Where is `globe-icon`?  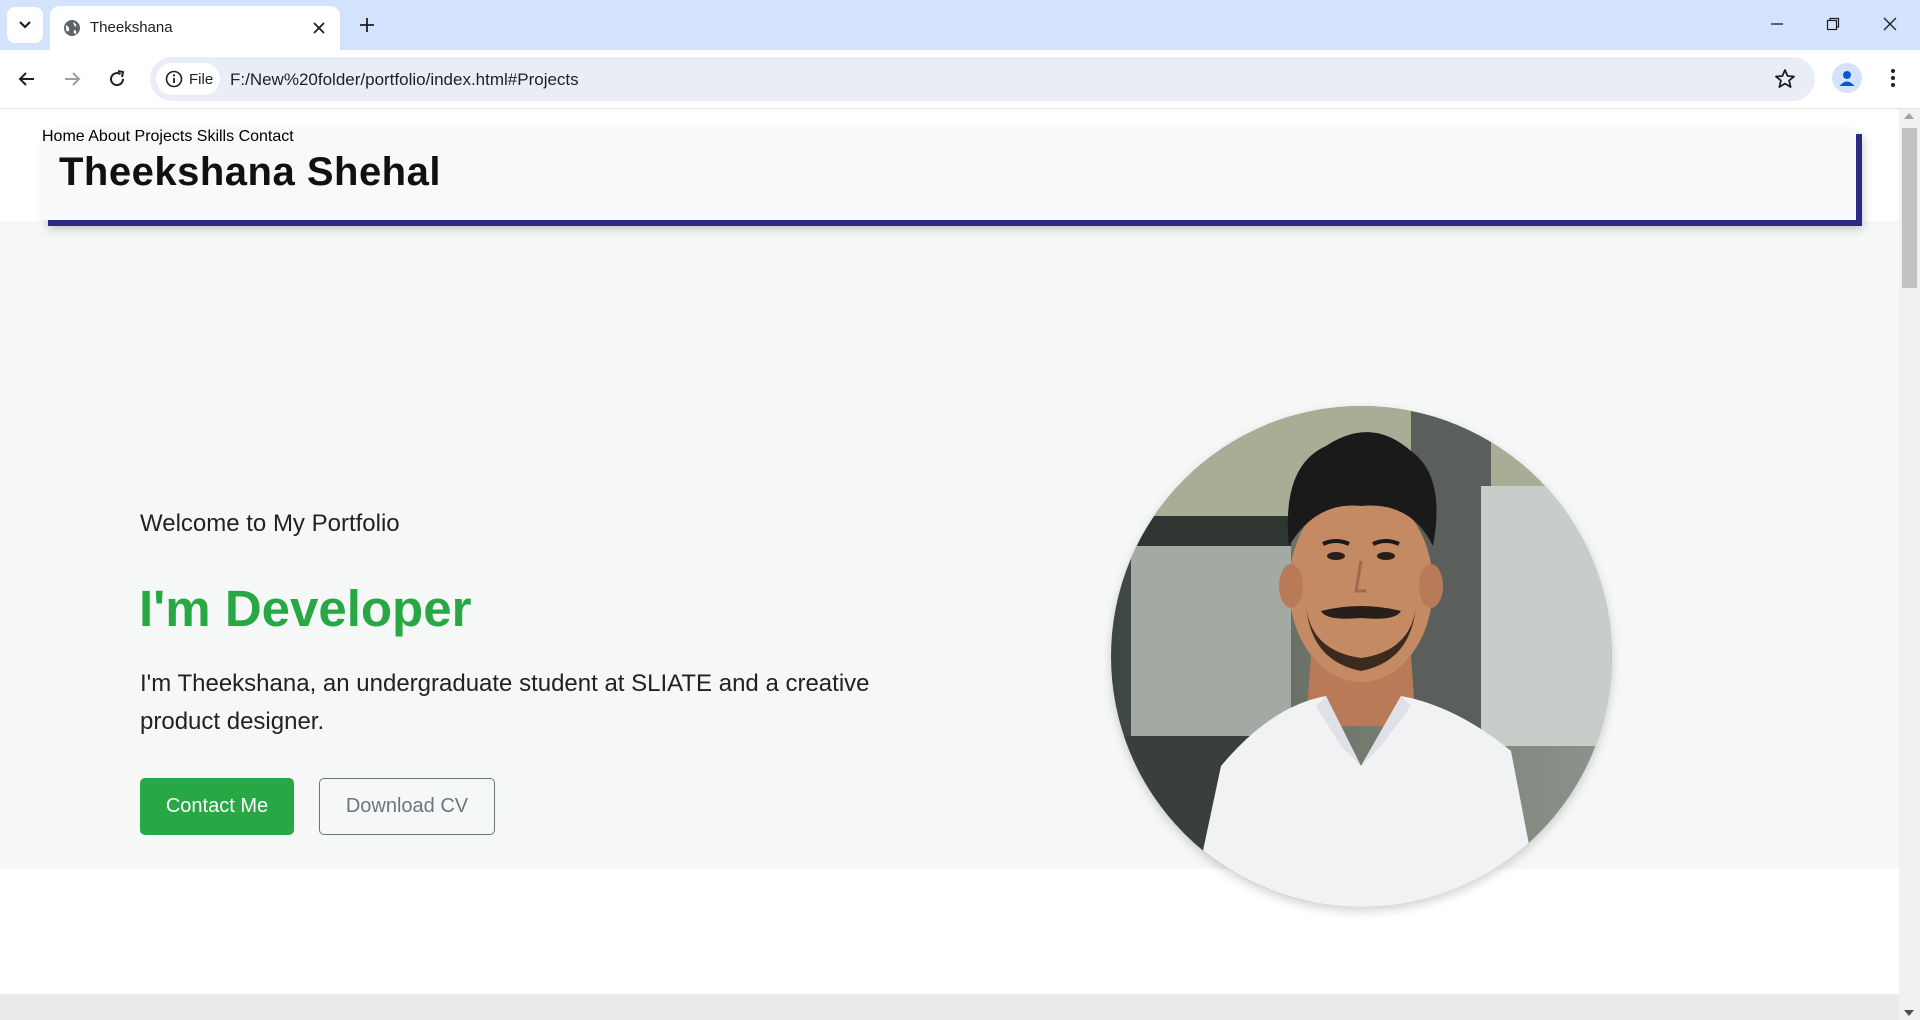
globe-icon is located at coordinates (72, 28).